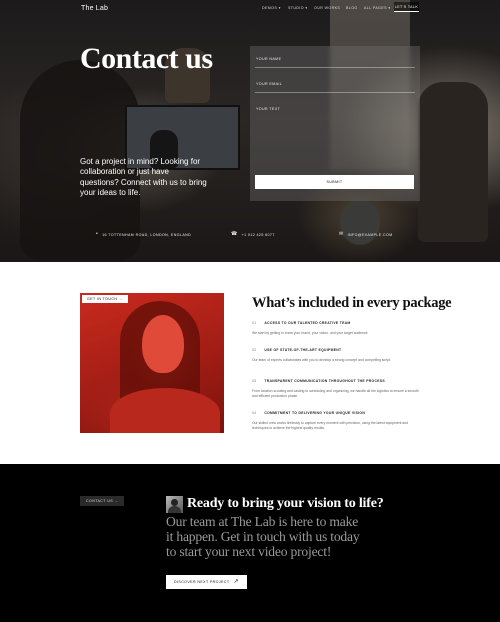 This screenshot has width=500, height=622. Describe the element at coordinates (303, 350) in the screenshot. I see `feature-title: USE OF STATE-OF-THE-ART EQUIPMENT` at that location.